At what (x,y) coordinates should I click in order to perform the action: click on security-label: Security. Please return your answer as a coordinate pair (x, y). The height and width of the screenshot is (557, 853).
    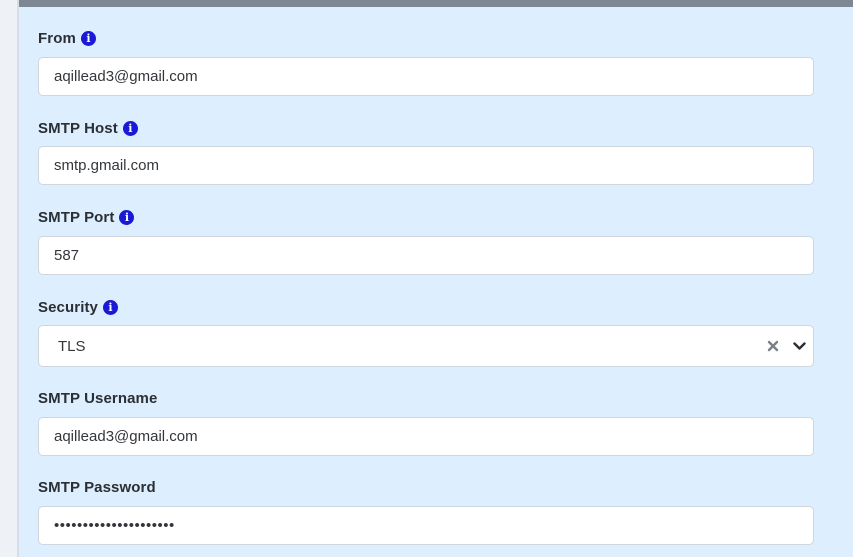
    Looking at the image, I should click on (68, 307).